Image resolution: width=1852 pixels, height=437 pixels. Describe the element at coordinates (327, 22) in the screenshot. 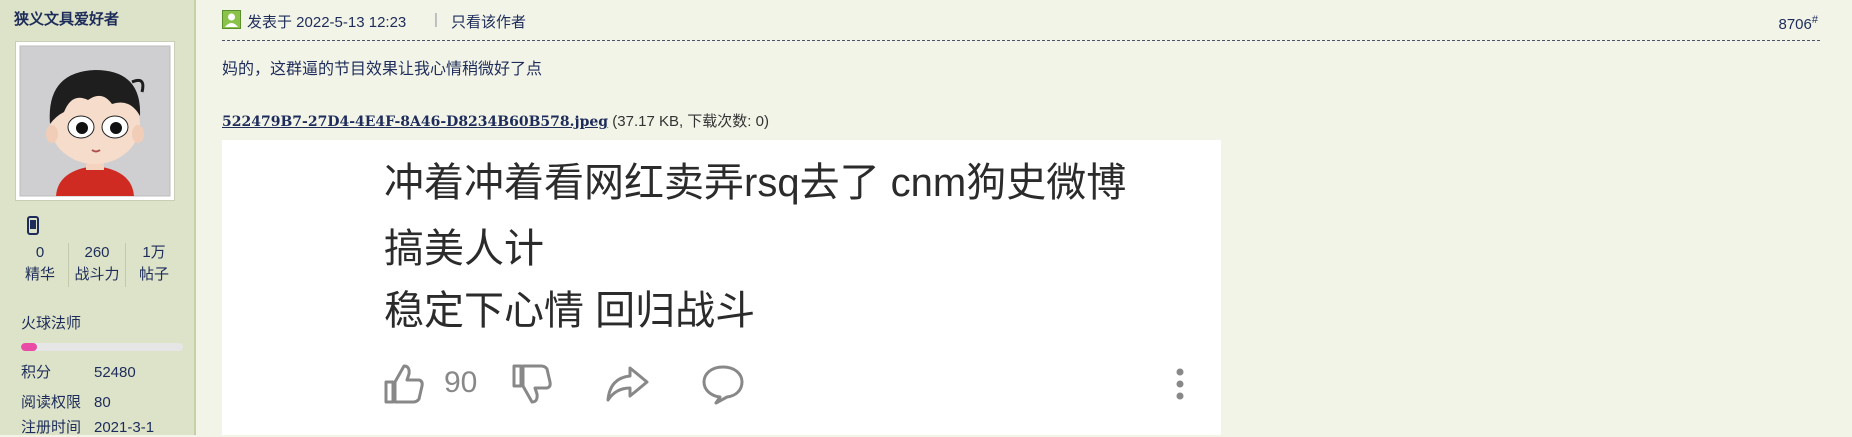

I see `post-timestamp: 发表于 2022-5-13 12:23` at that location.